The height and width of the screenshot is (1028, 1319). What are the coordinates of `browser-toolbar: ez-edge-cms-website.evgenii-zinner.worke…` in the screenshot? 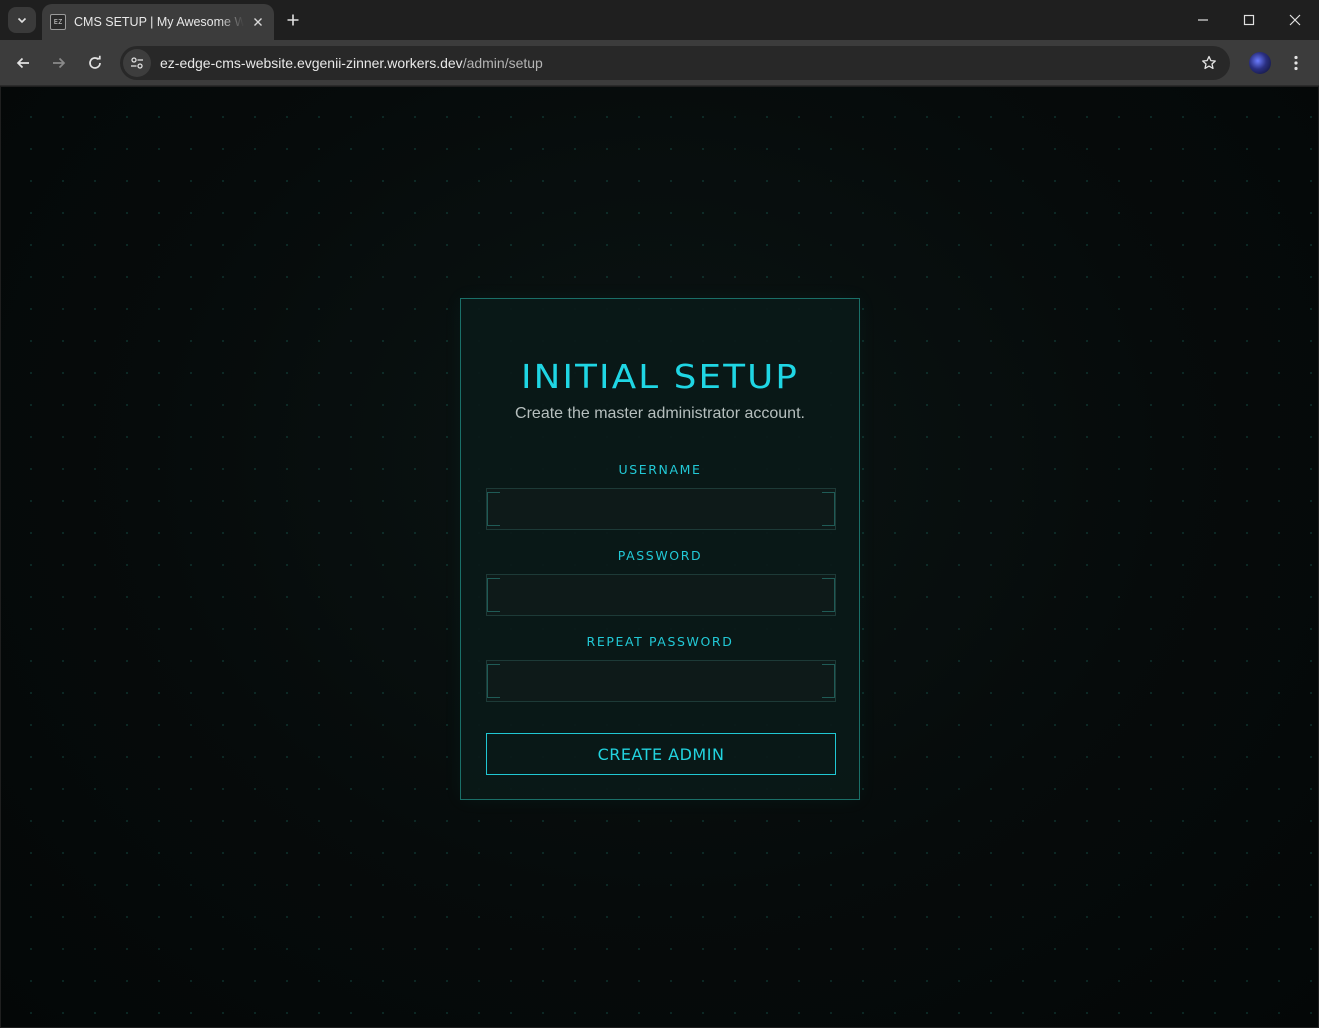 It's located at (659, 63).